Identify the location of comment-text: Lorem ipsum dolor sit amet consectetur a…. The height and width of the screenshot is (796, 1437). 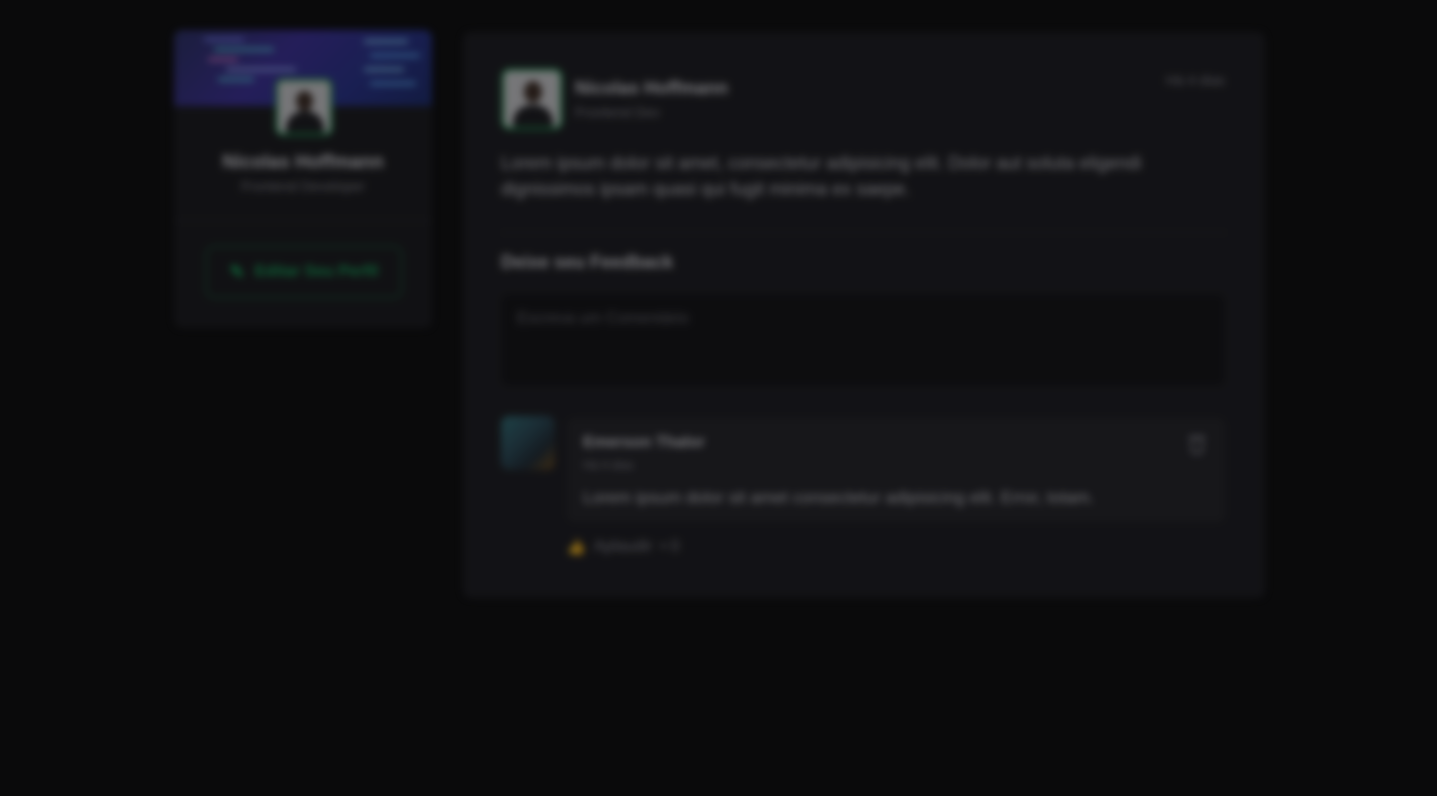
(839, 497).